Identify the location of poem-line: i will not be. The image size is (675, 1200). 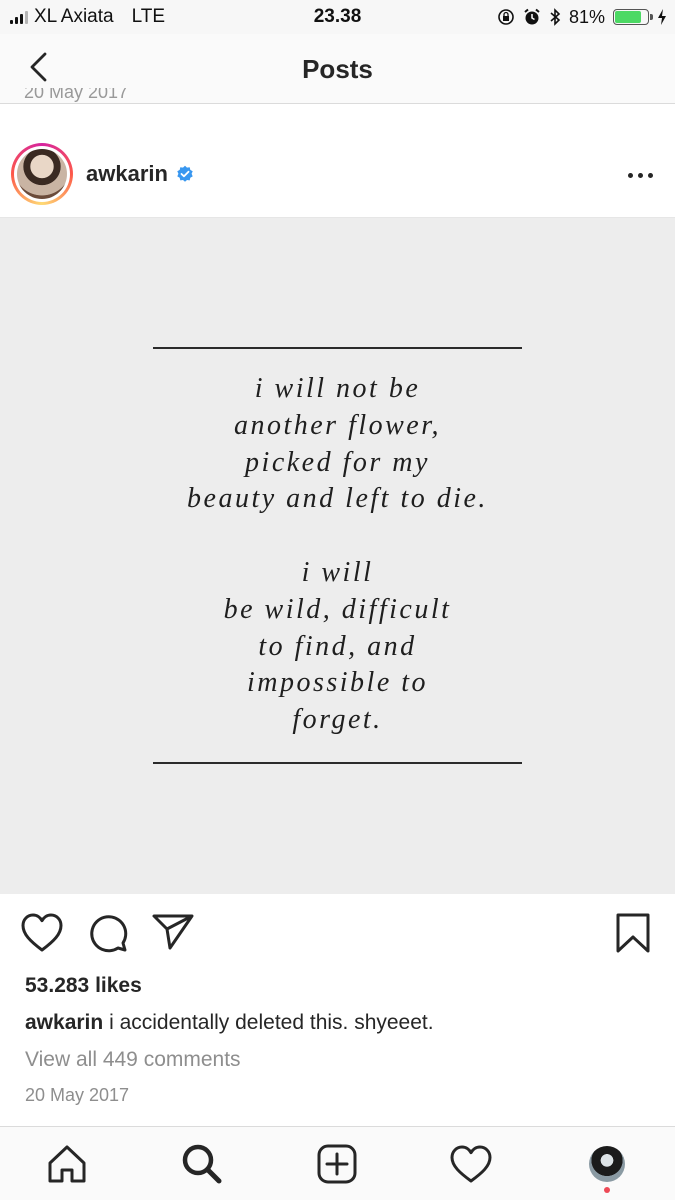
(337, 388).